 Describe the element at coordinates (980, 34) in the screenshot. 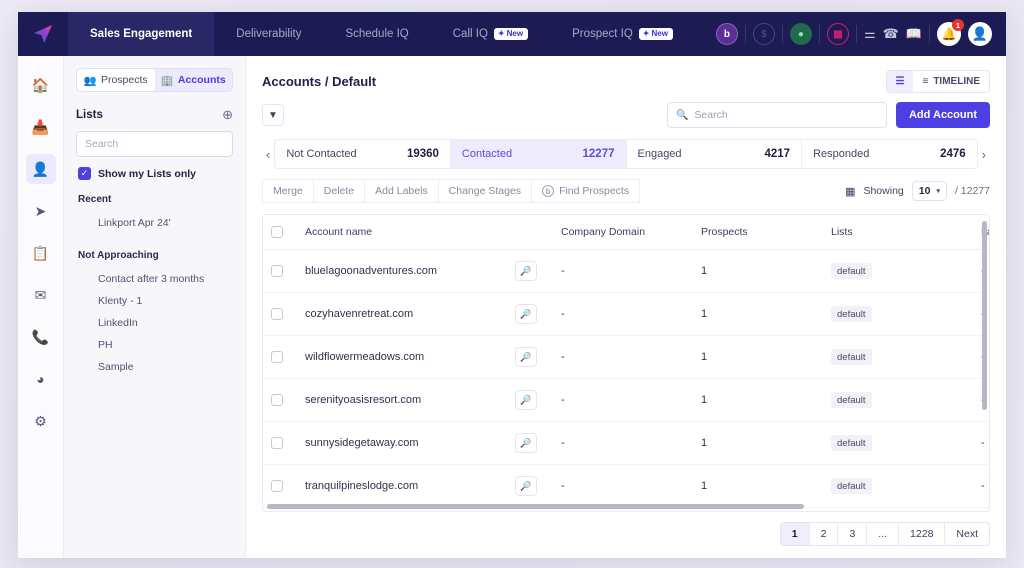

I see `user-avatar: 👤` at that location.